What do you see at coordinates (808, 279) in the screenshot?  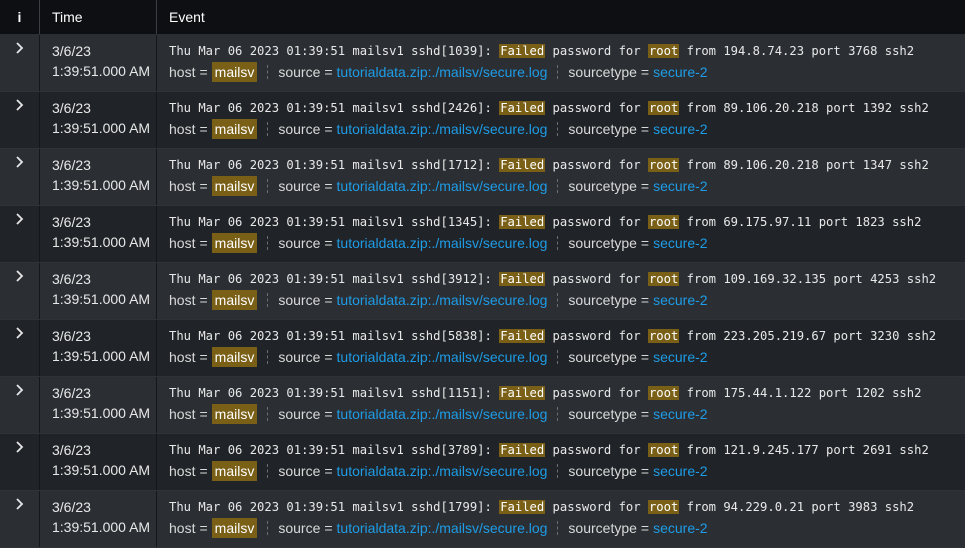 I see `raw-suffix: from 109.169.32.135 port 4253 ssh2` at bounding box center [808, 279].